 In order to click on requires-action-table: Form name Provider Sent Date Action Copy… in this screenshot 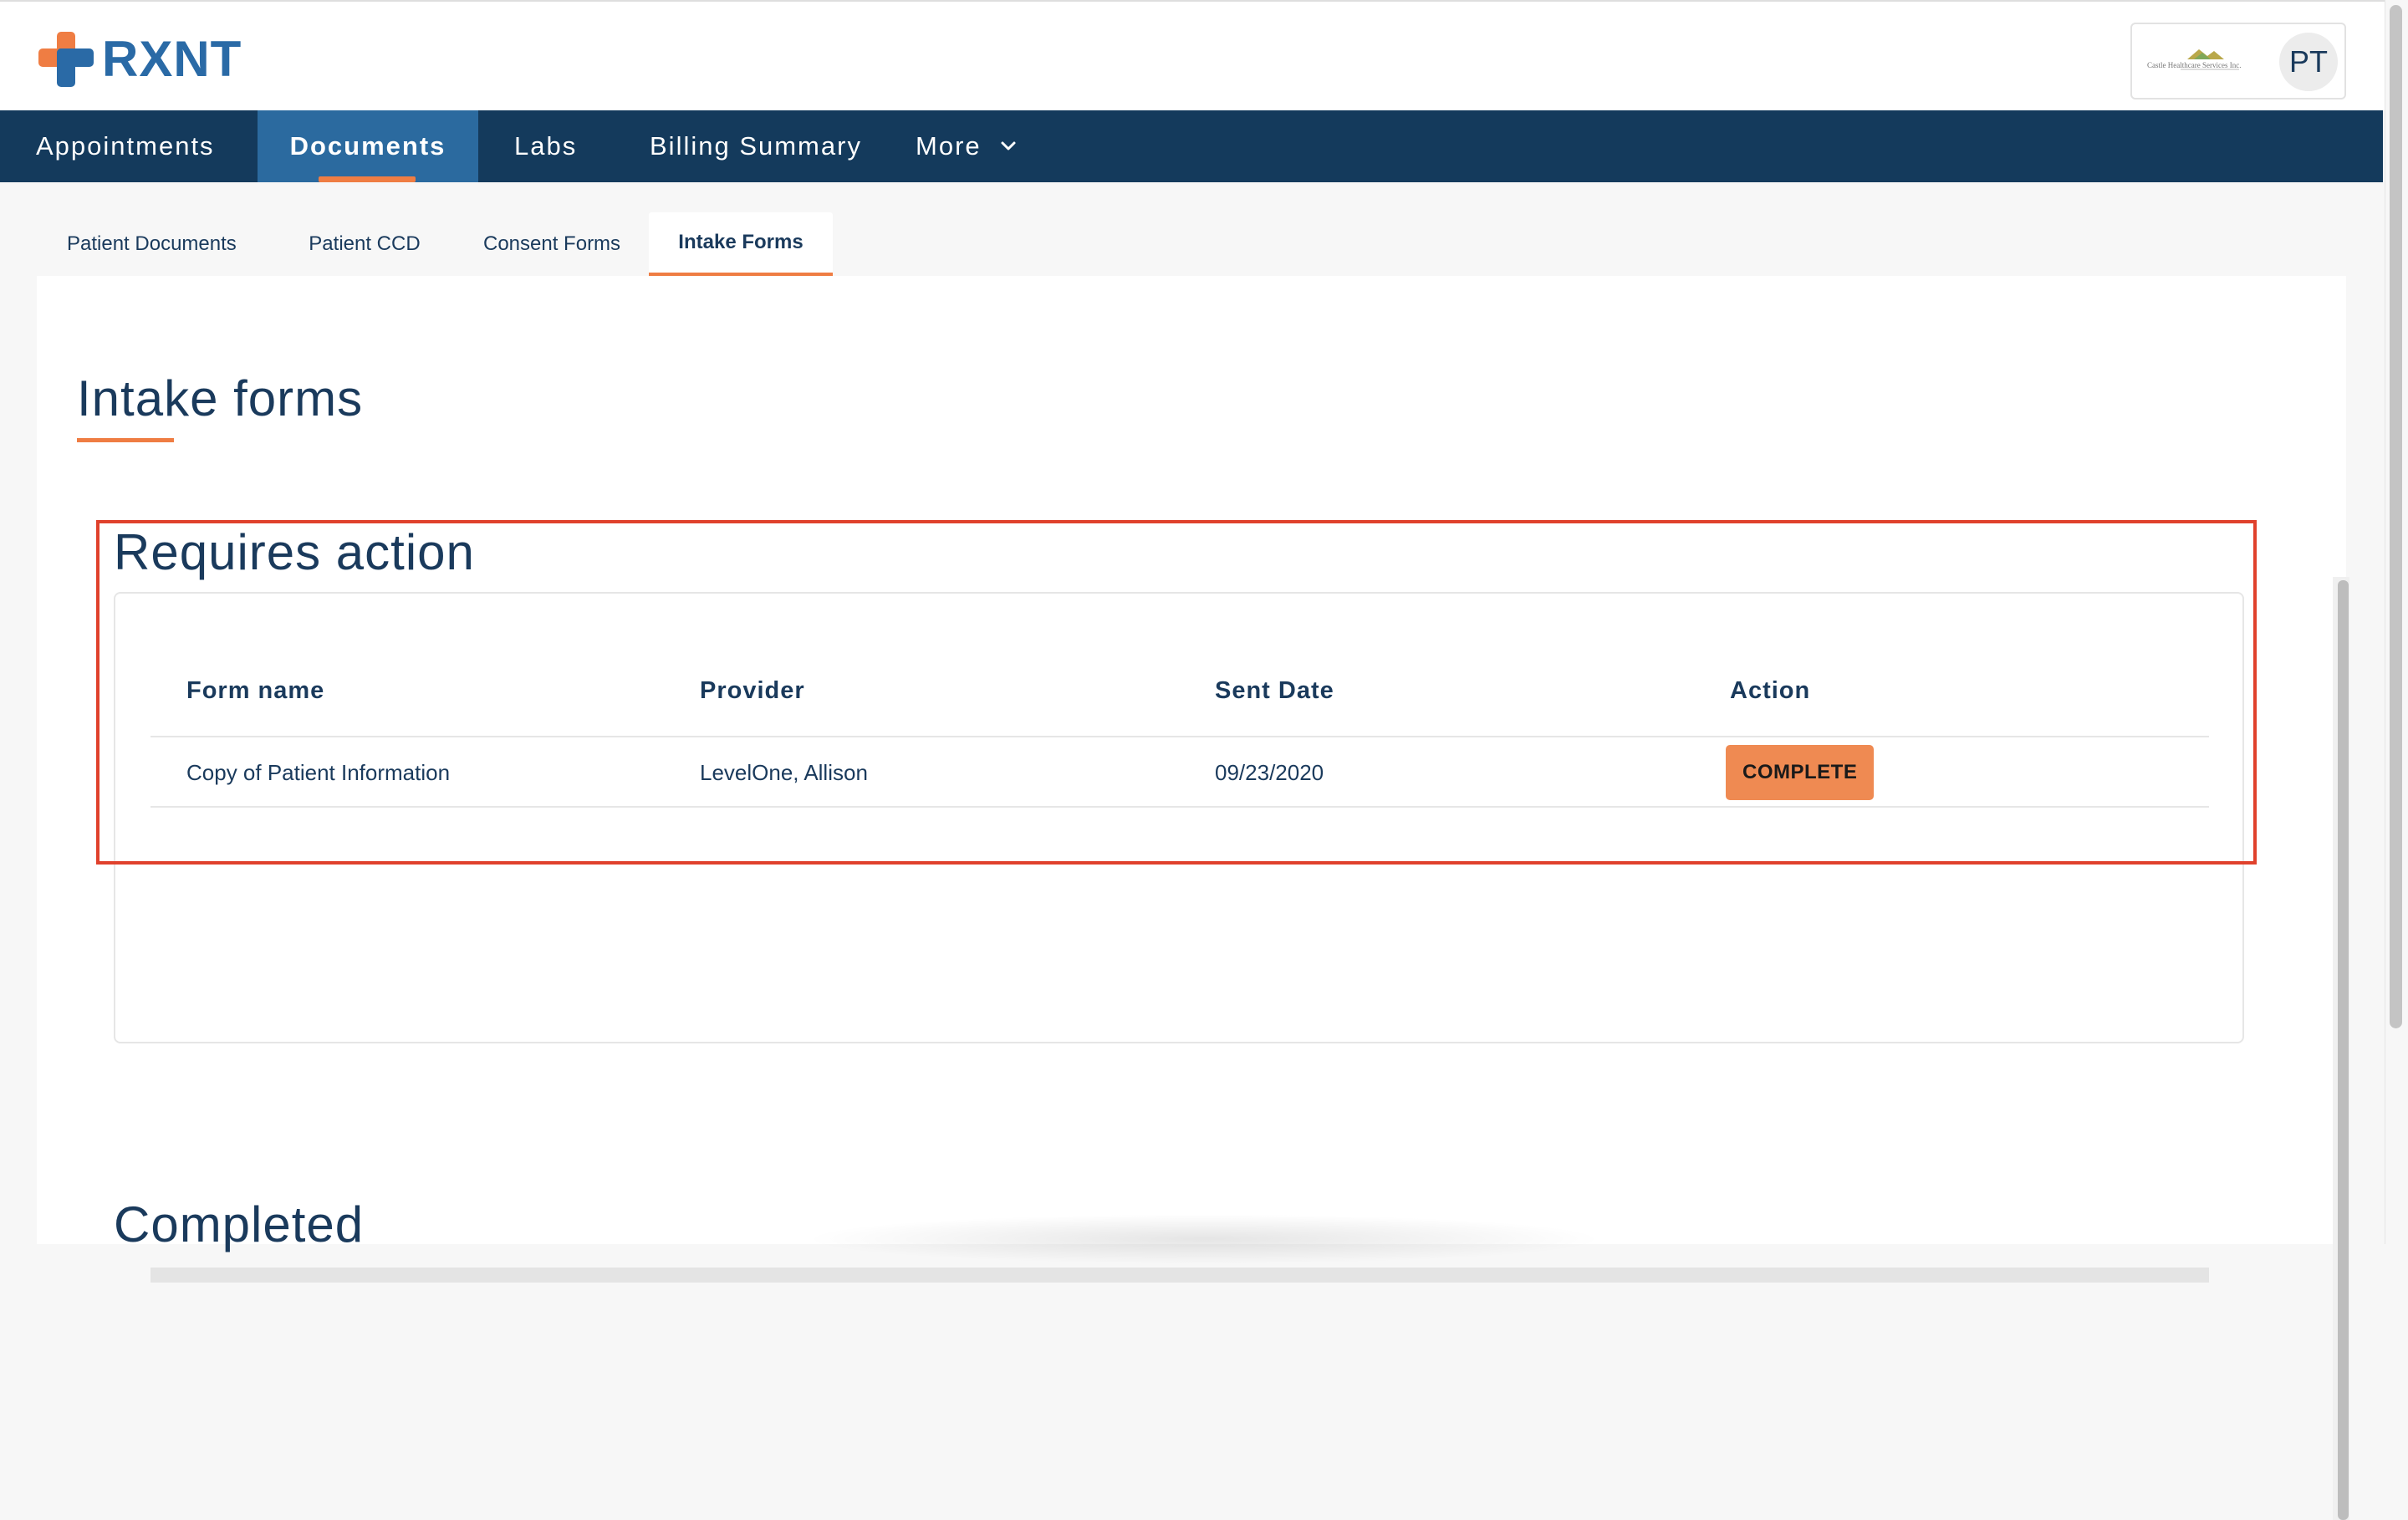, I will do `click(1179, 726)`.